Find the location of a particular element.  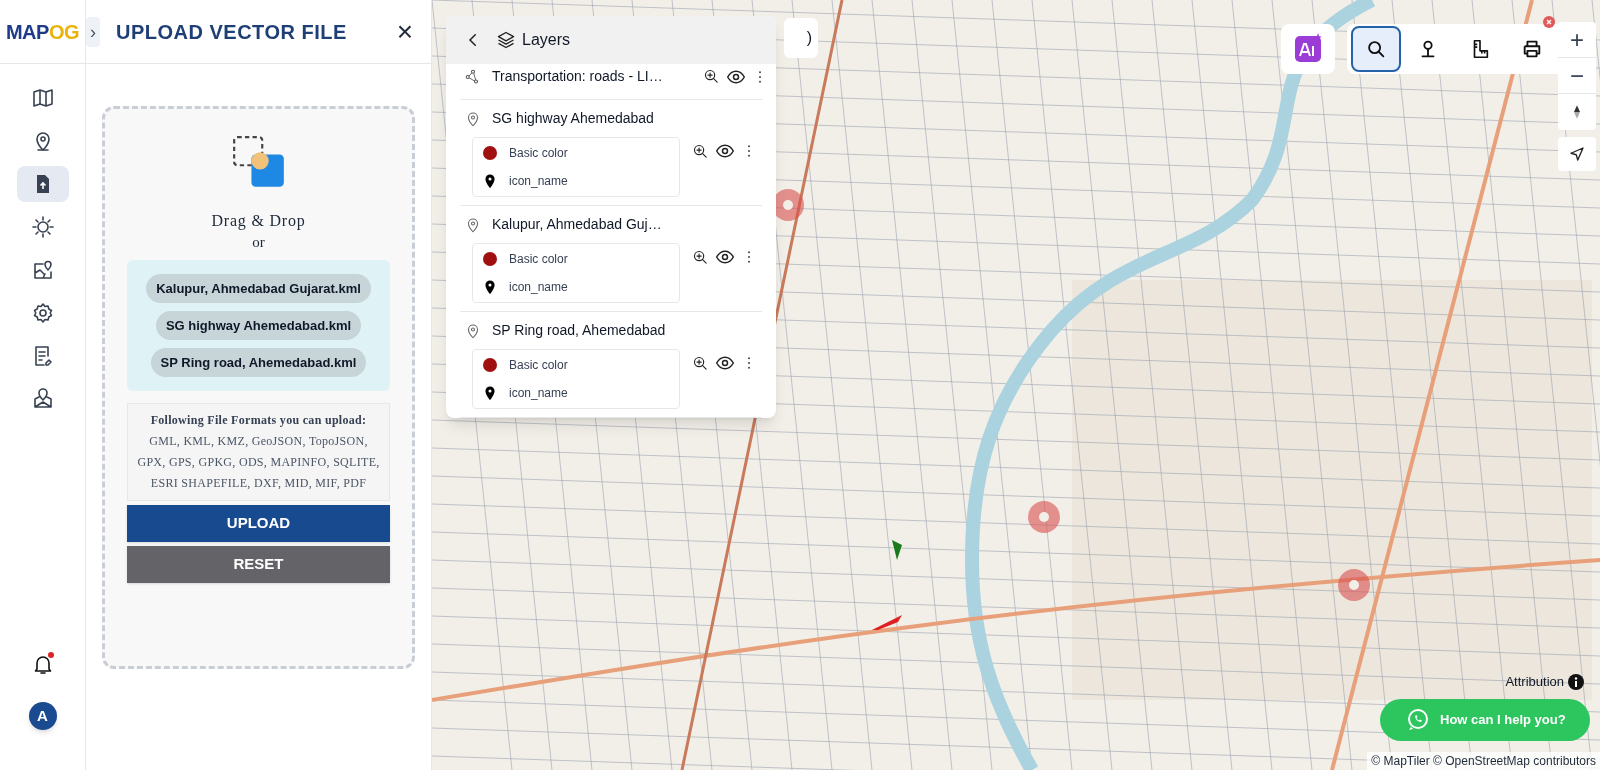

file-chip: SG highway Ahemedabad.kml is located at coordinates (258, 325).